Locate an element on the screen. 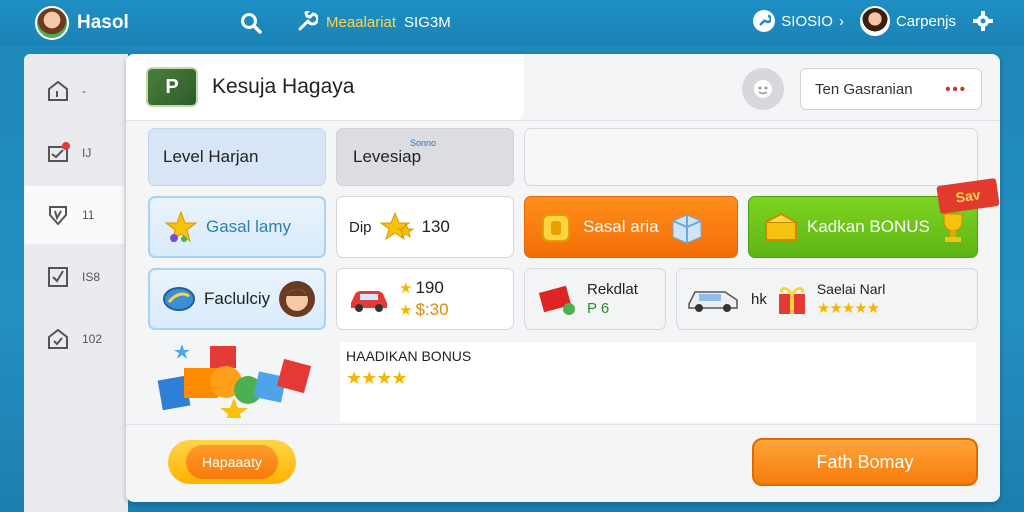 The image size is (1024, 512). tile-label: Gasal lamy is located at coordinates (249, 226).